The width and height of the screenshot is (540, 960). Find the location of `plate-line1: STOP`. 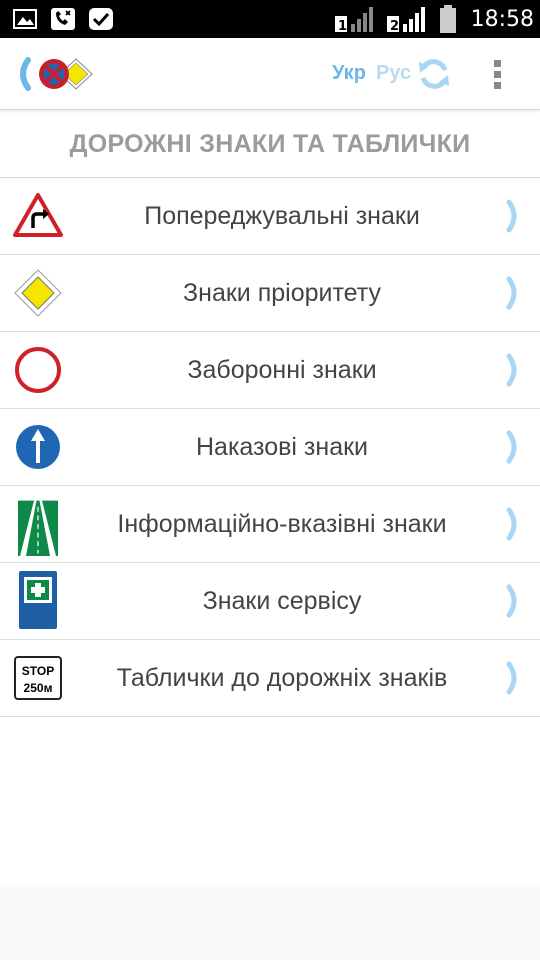

plate-line1: STOP is located at coordinates (38, 671).